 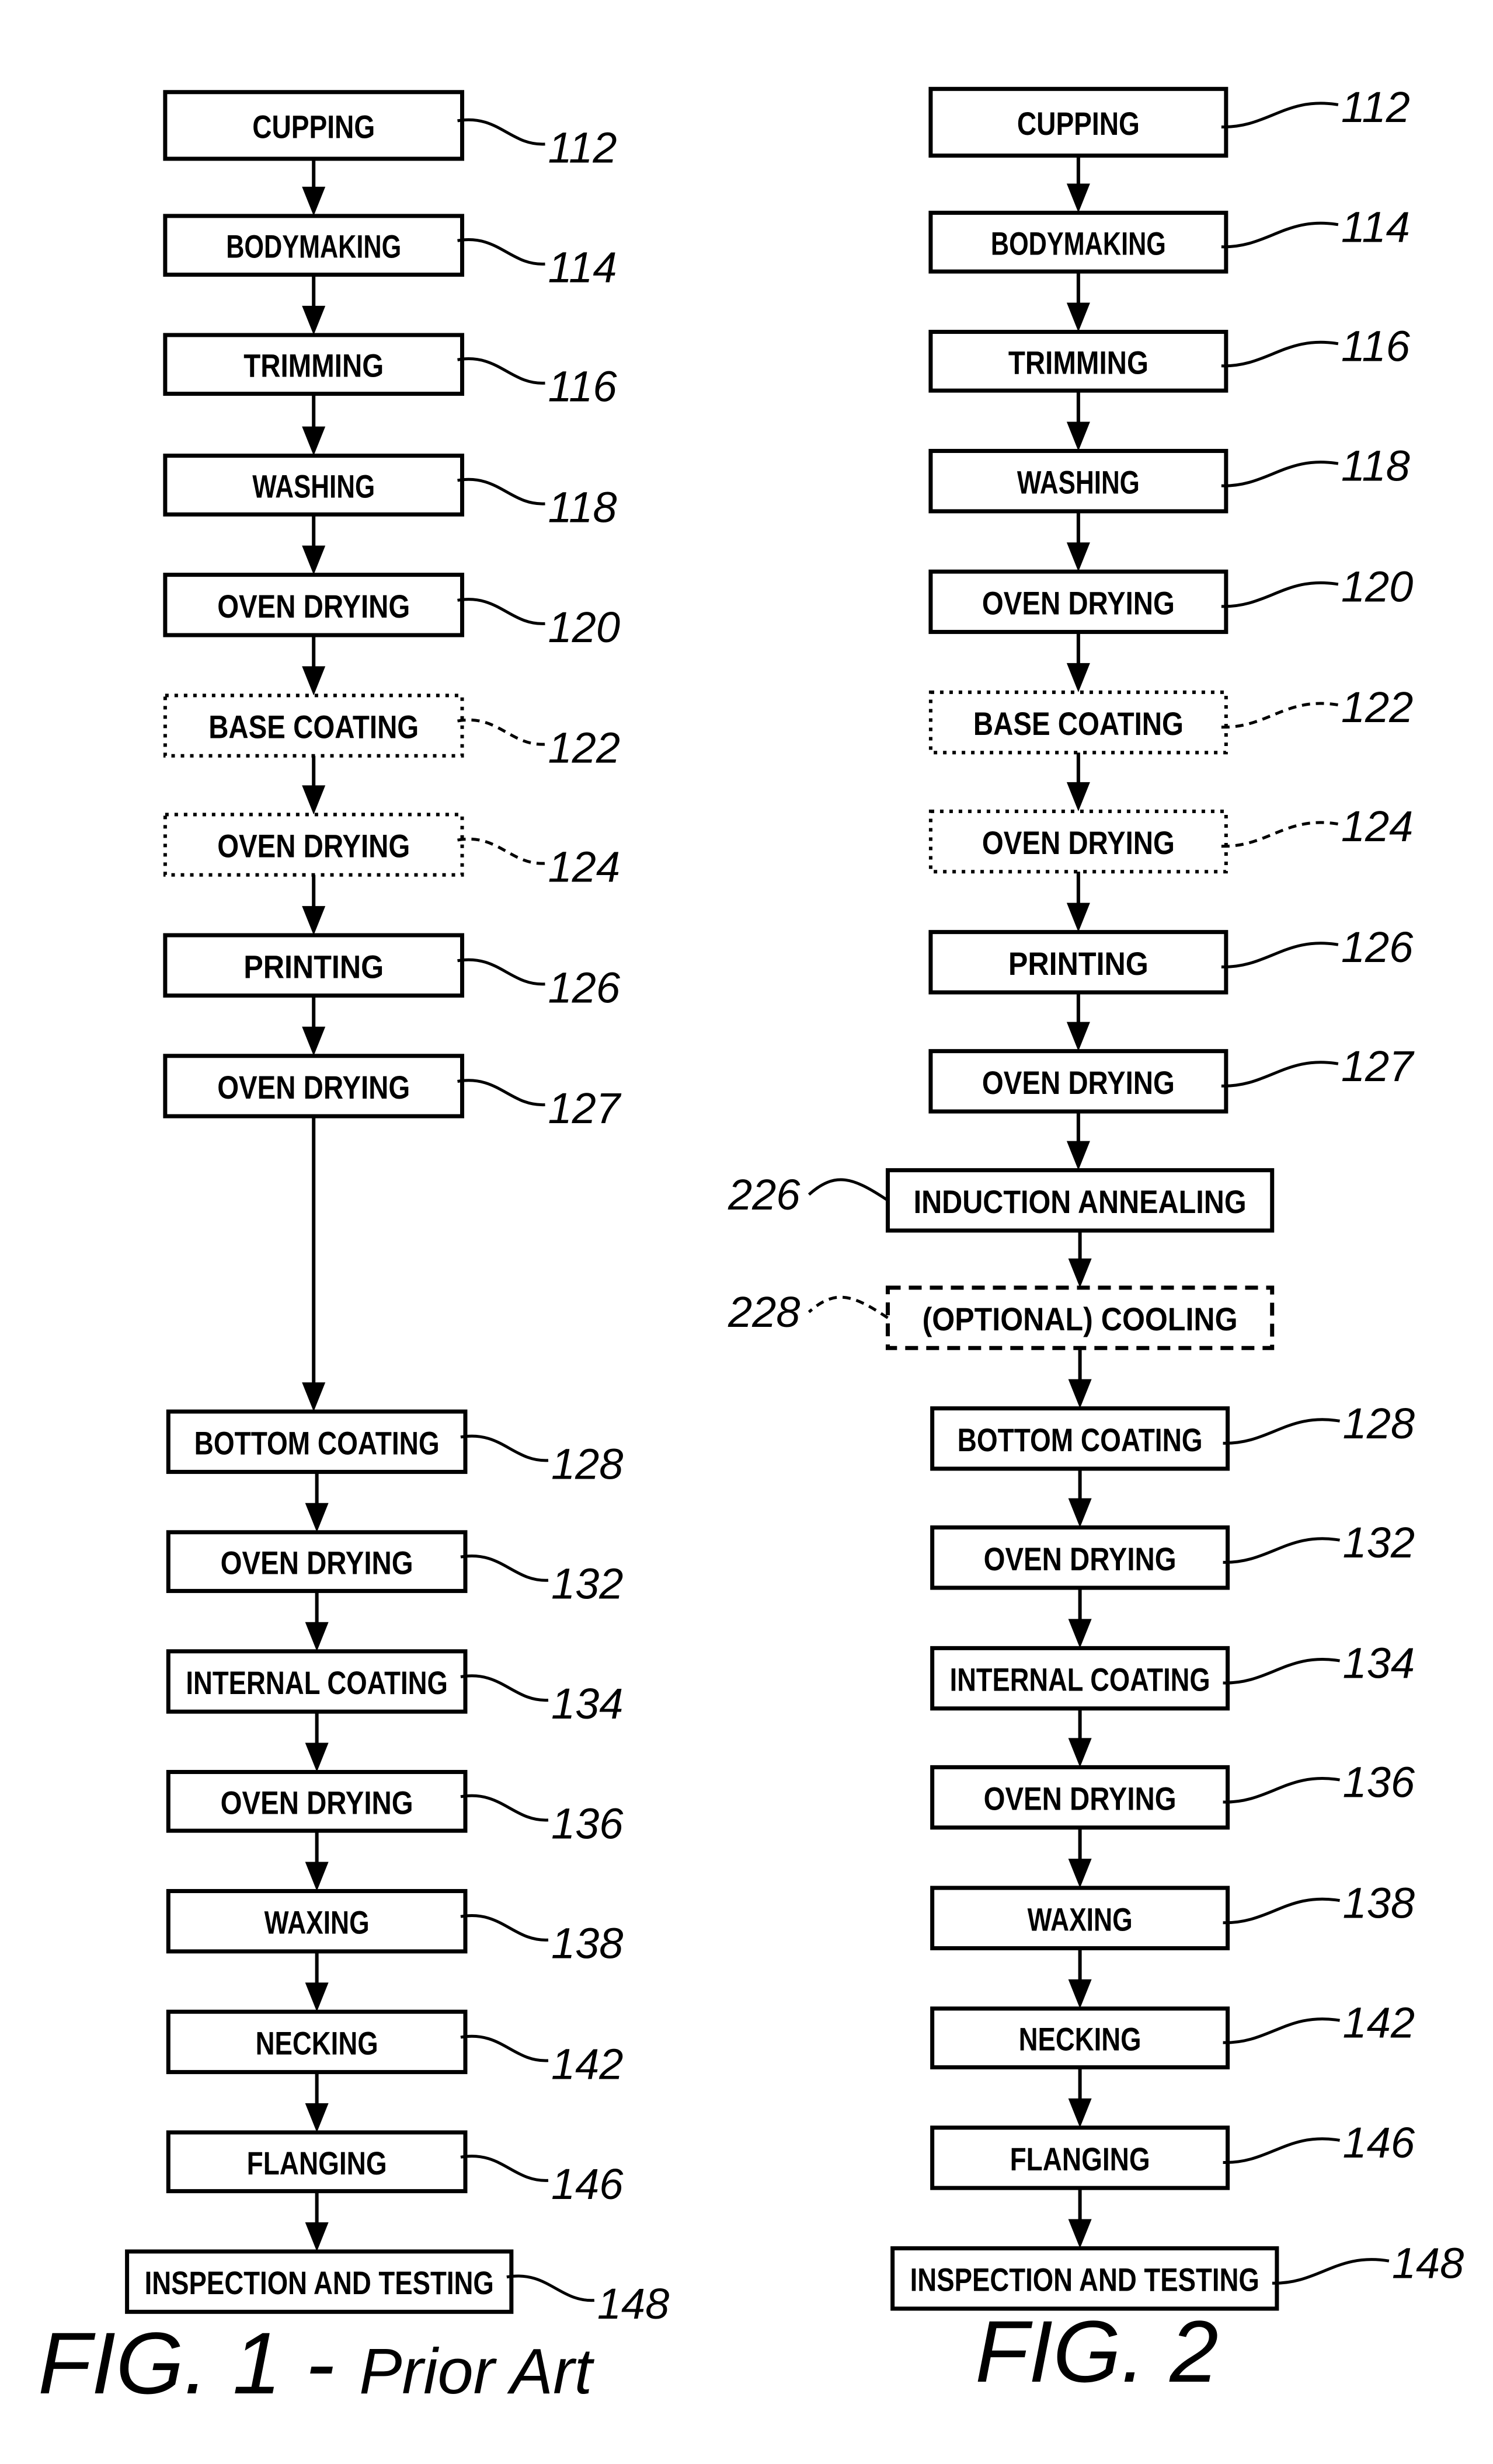 What do you see at coordinates (1097, 2351) in the screenshot?
I see `figure-2-caption: FIG. 2` at bounding box center [1097, 2351].